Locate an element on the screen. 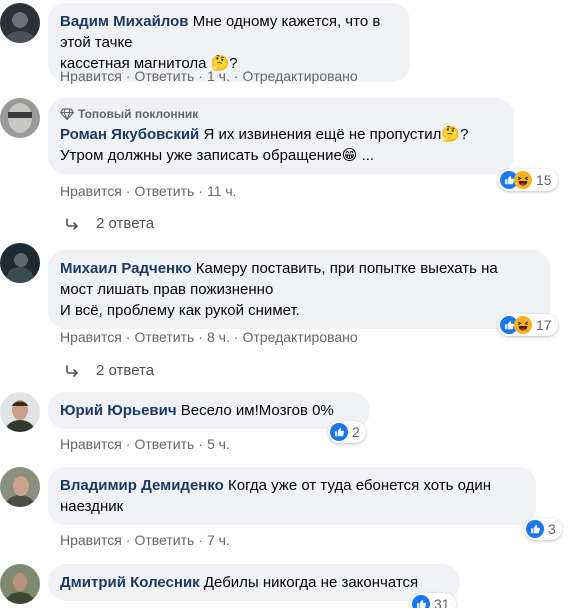 The width and height of the screenshot is (581, 608). comment-time: 7 ч. is located at coordinates (218, 540).